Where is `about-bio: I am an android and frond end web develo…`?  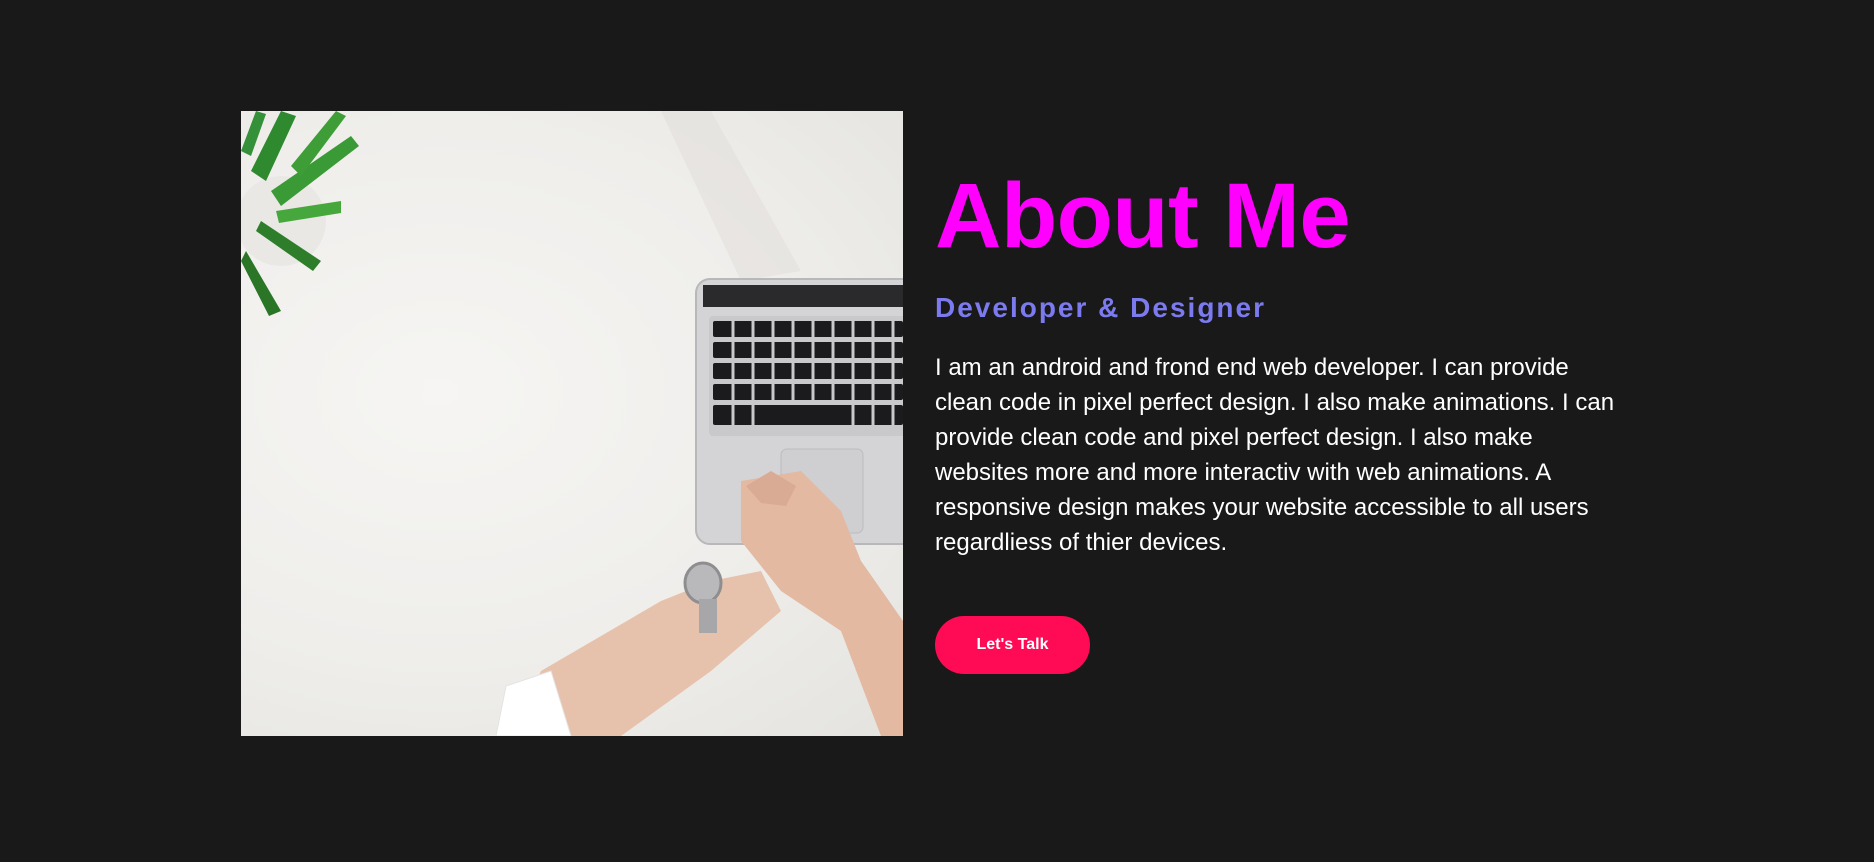 about-bio: I am an android and frond end web develo… is located at coordinates (1275, 455).